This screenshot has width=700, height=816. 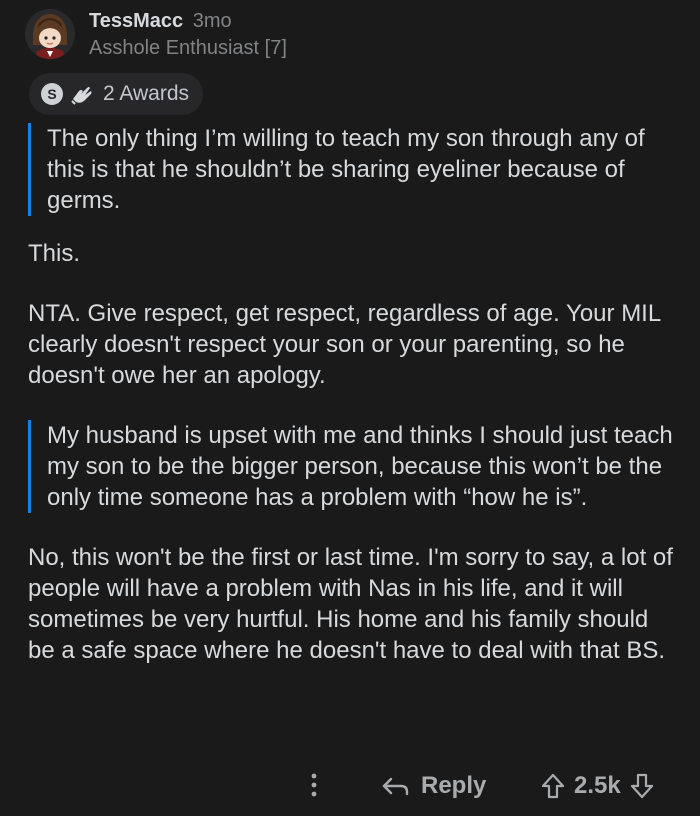 I want to click on user-avatar, so click(x=50, y=34).